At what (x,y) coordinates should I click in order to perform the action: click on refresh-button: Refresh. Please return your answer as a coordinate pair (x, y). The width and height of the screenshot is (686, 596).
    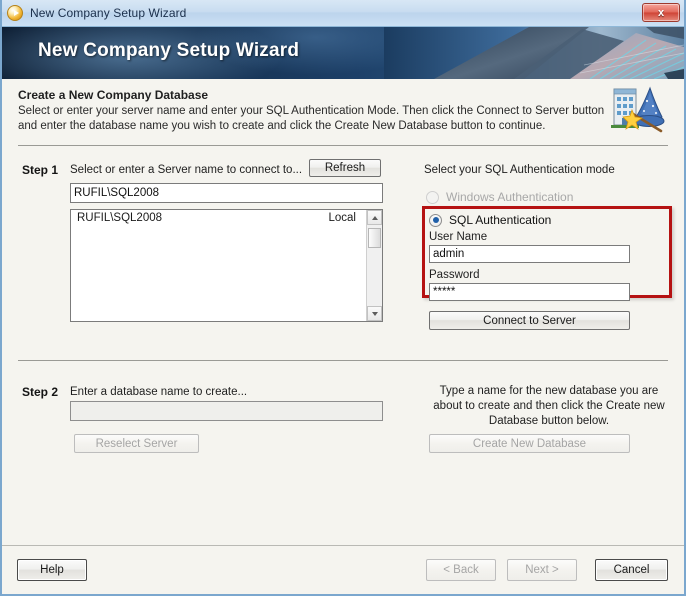
    Looking at the image, I should click on (345, 168).